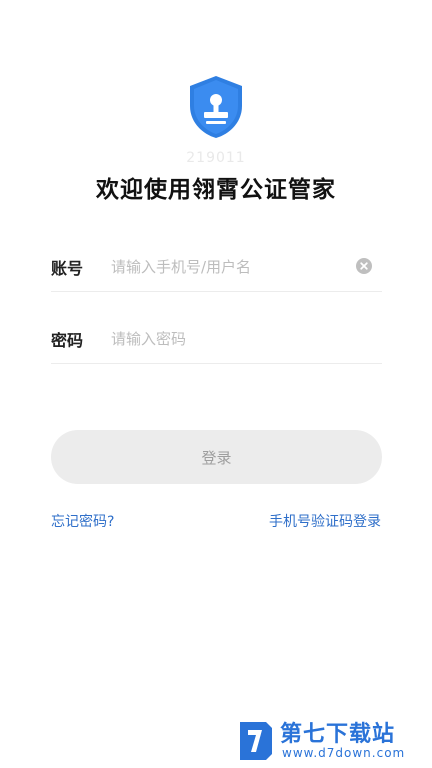 The height and width of the screenshot is (768, 432). What do you see at coordinates (344, 753) in the screenshot?
I see `watermark-url: www.d7down.com` at bounding box center [344, 753].